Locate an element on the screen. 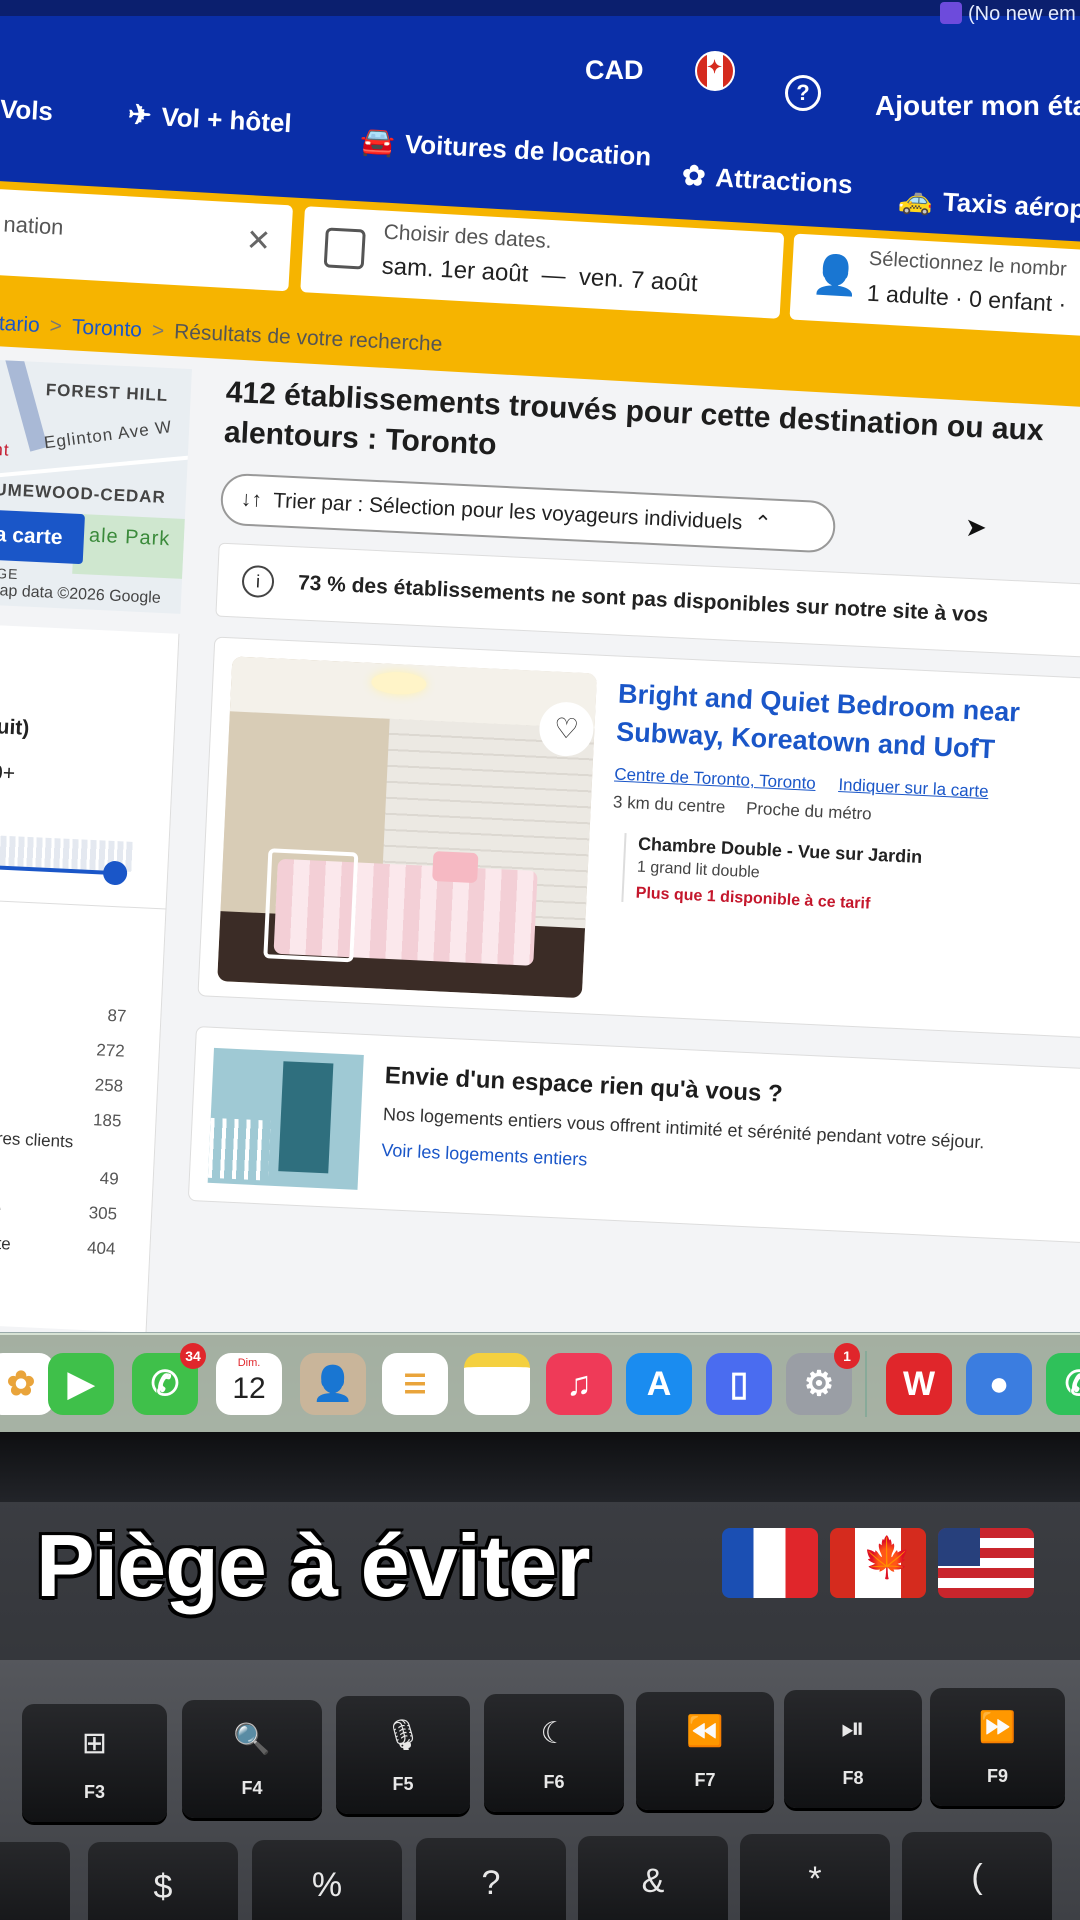 This screenshot has width=1080, height=1920. nav-car-rental: 🚘 Voitures de location is located at coordinates (505, 148).